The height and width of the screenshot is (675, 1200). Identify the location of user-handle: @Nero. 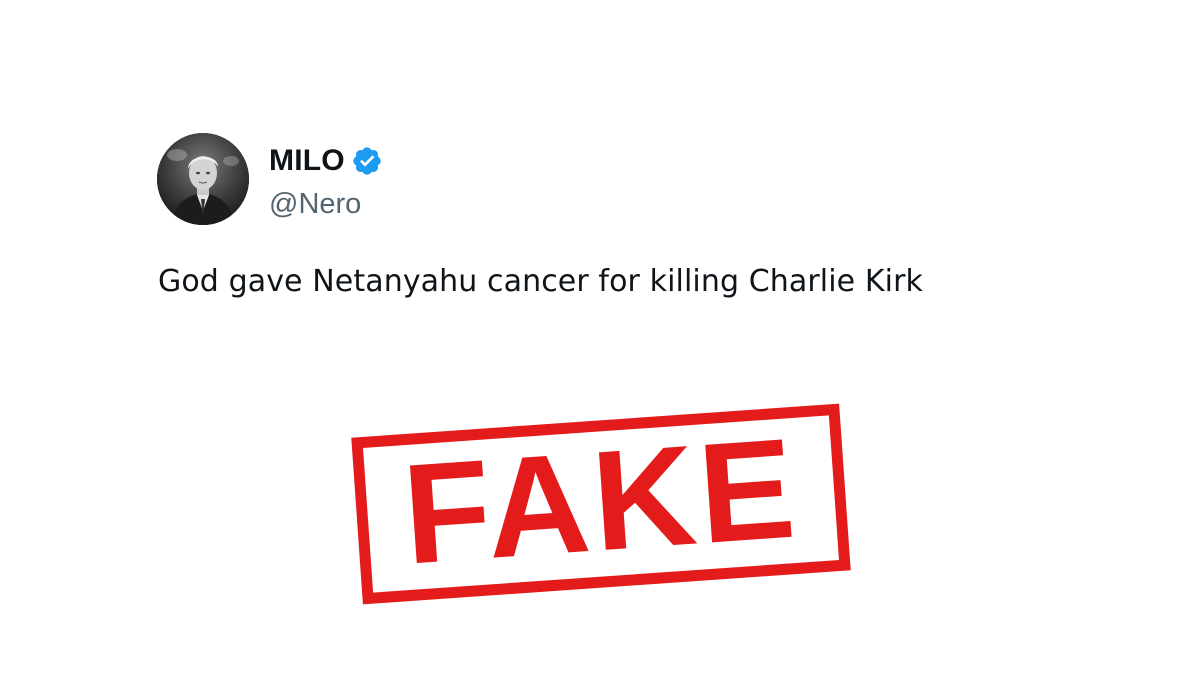
(326, 204).